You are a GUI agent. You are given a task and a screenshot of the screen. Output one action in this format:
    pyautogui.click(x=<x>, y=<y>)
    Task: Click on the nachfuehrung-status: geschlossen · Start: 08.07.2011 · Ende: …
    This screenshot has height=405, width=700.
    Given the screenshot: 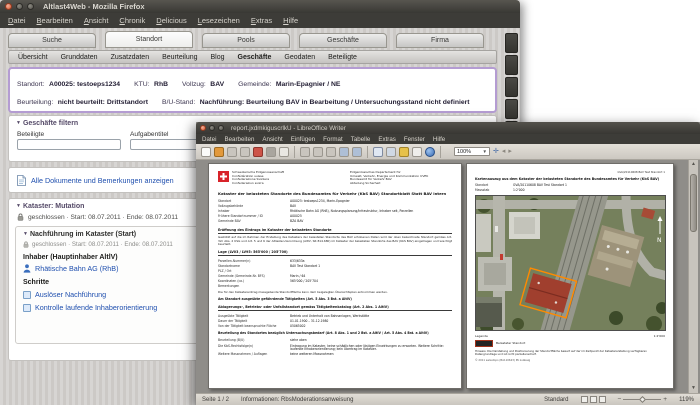 What is the action you would take?
    pyautogui.click(x=102, y=244)
    